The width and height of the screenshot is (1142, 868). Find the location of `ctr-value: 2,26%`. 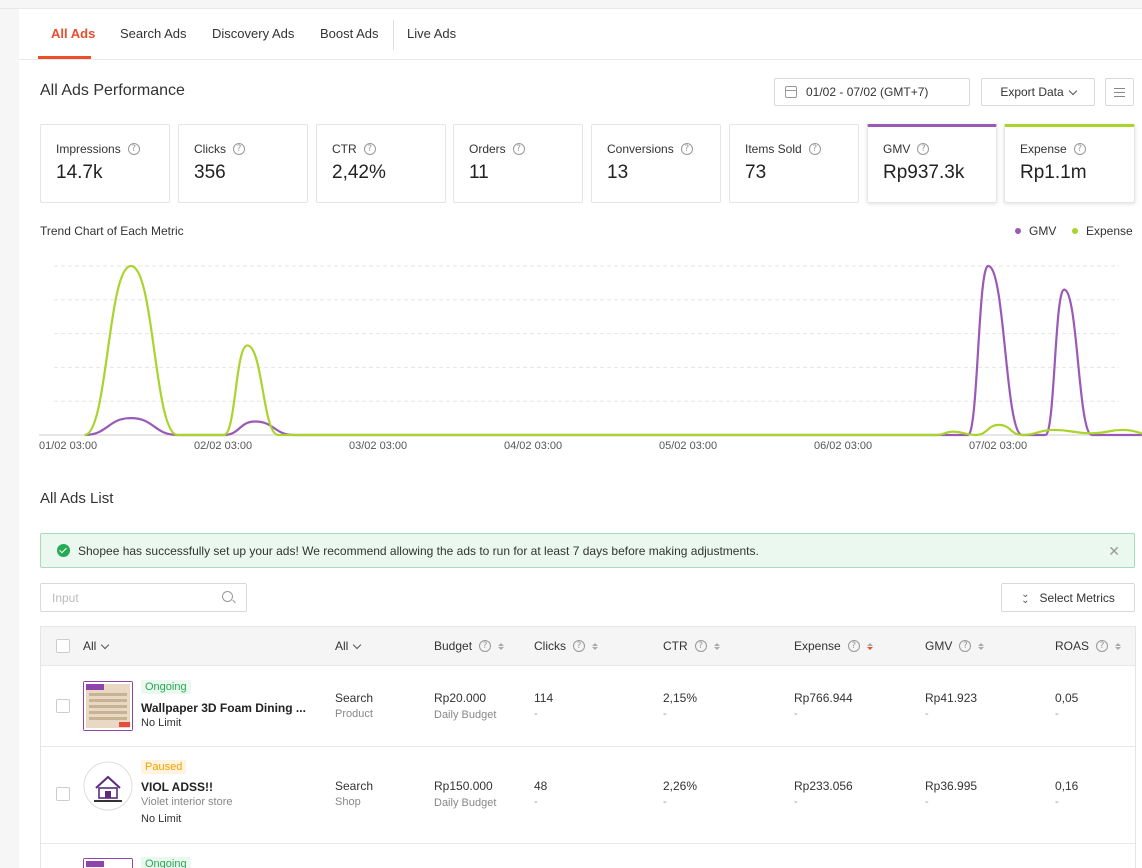

ctr-value: 2,26% is located at coordinates (680, 786).